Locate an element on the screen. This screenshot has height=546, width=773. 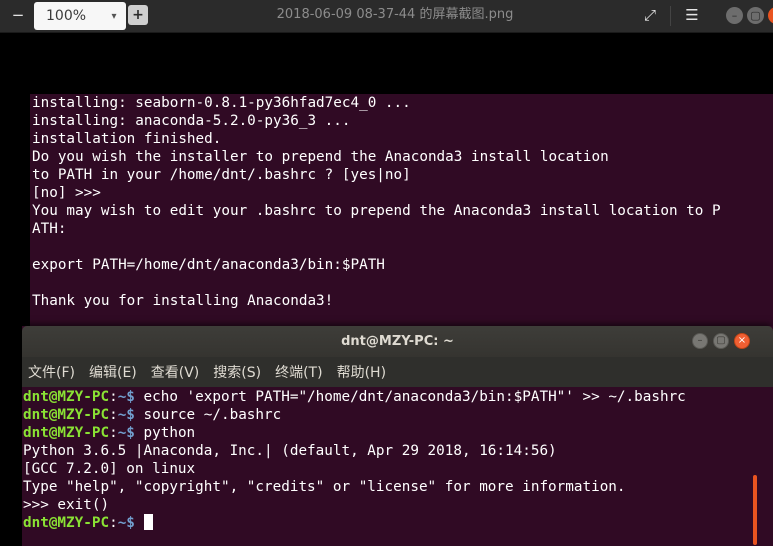
menu-terminal: 终端(T) is located at coordinates (298, 372).